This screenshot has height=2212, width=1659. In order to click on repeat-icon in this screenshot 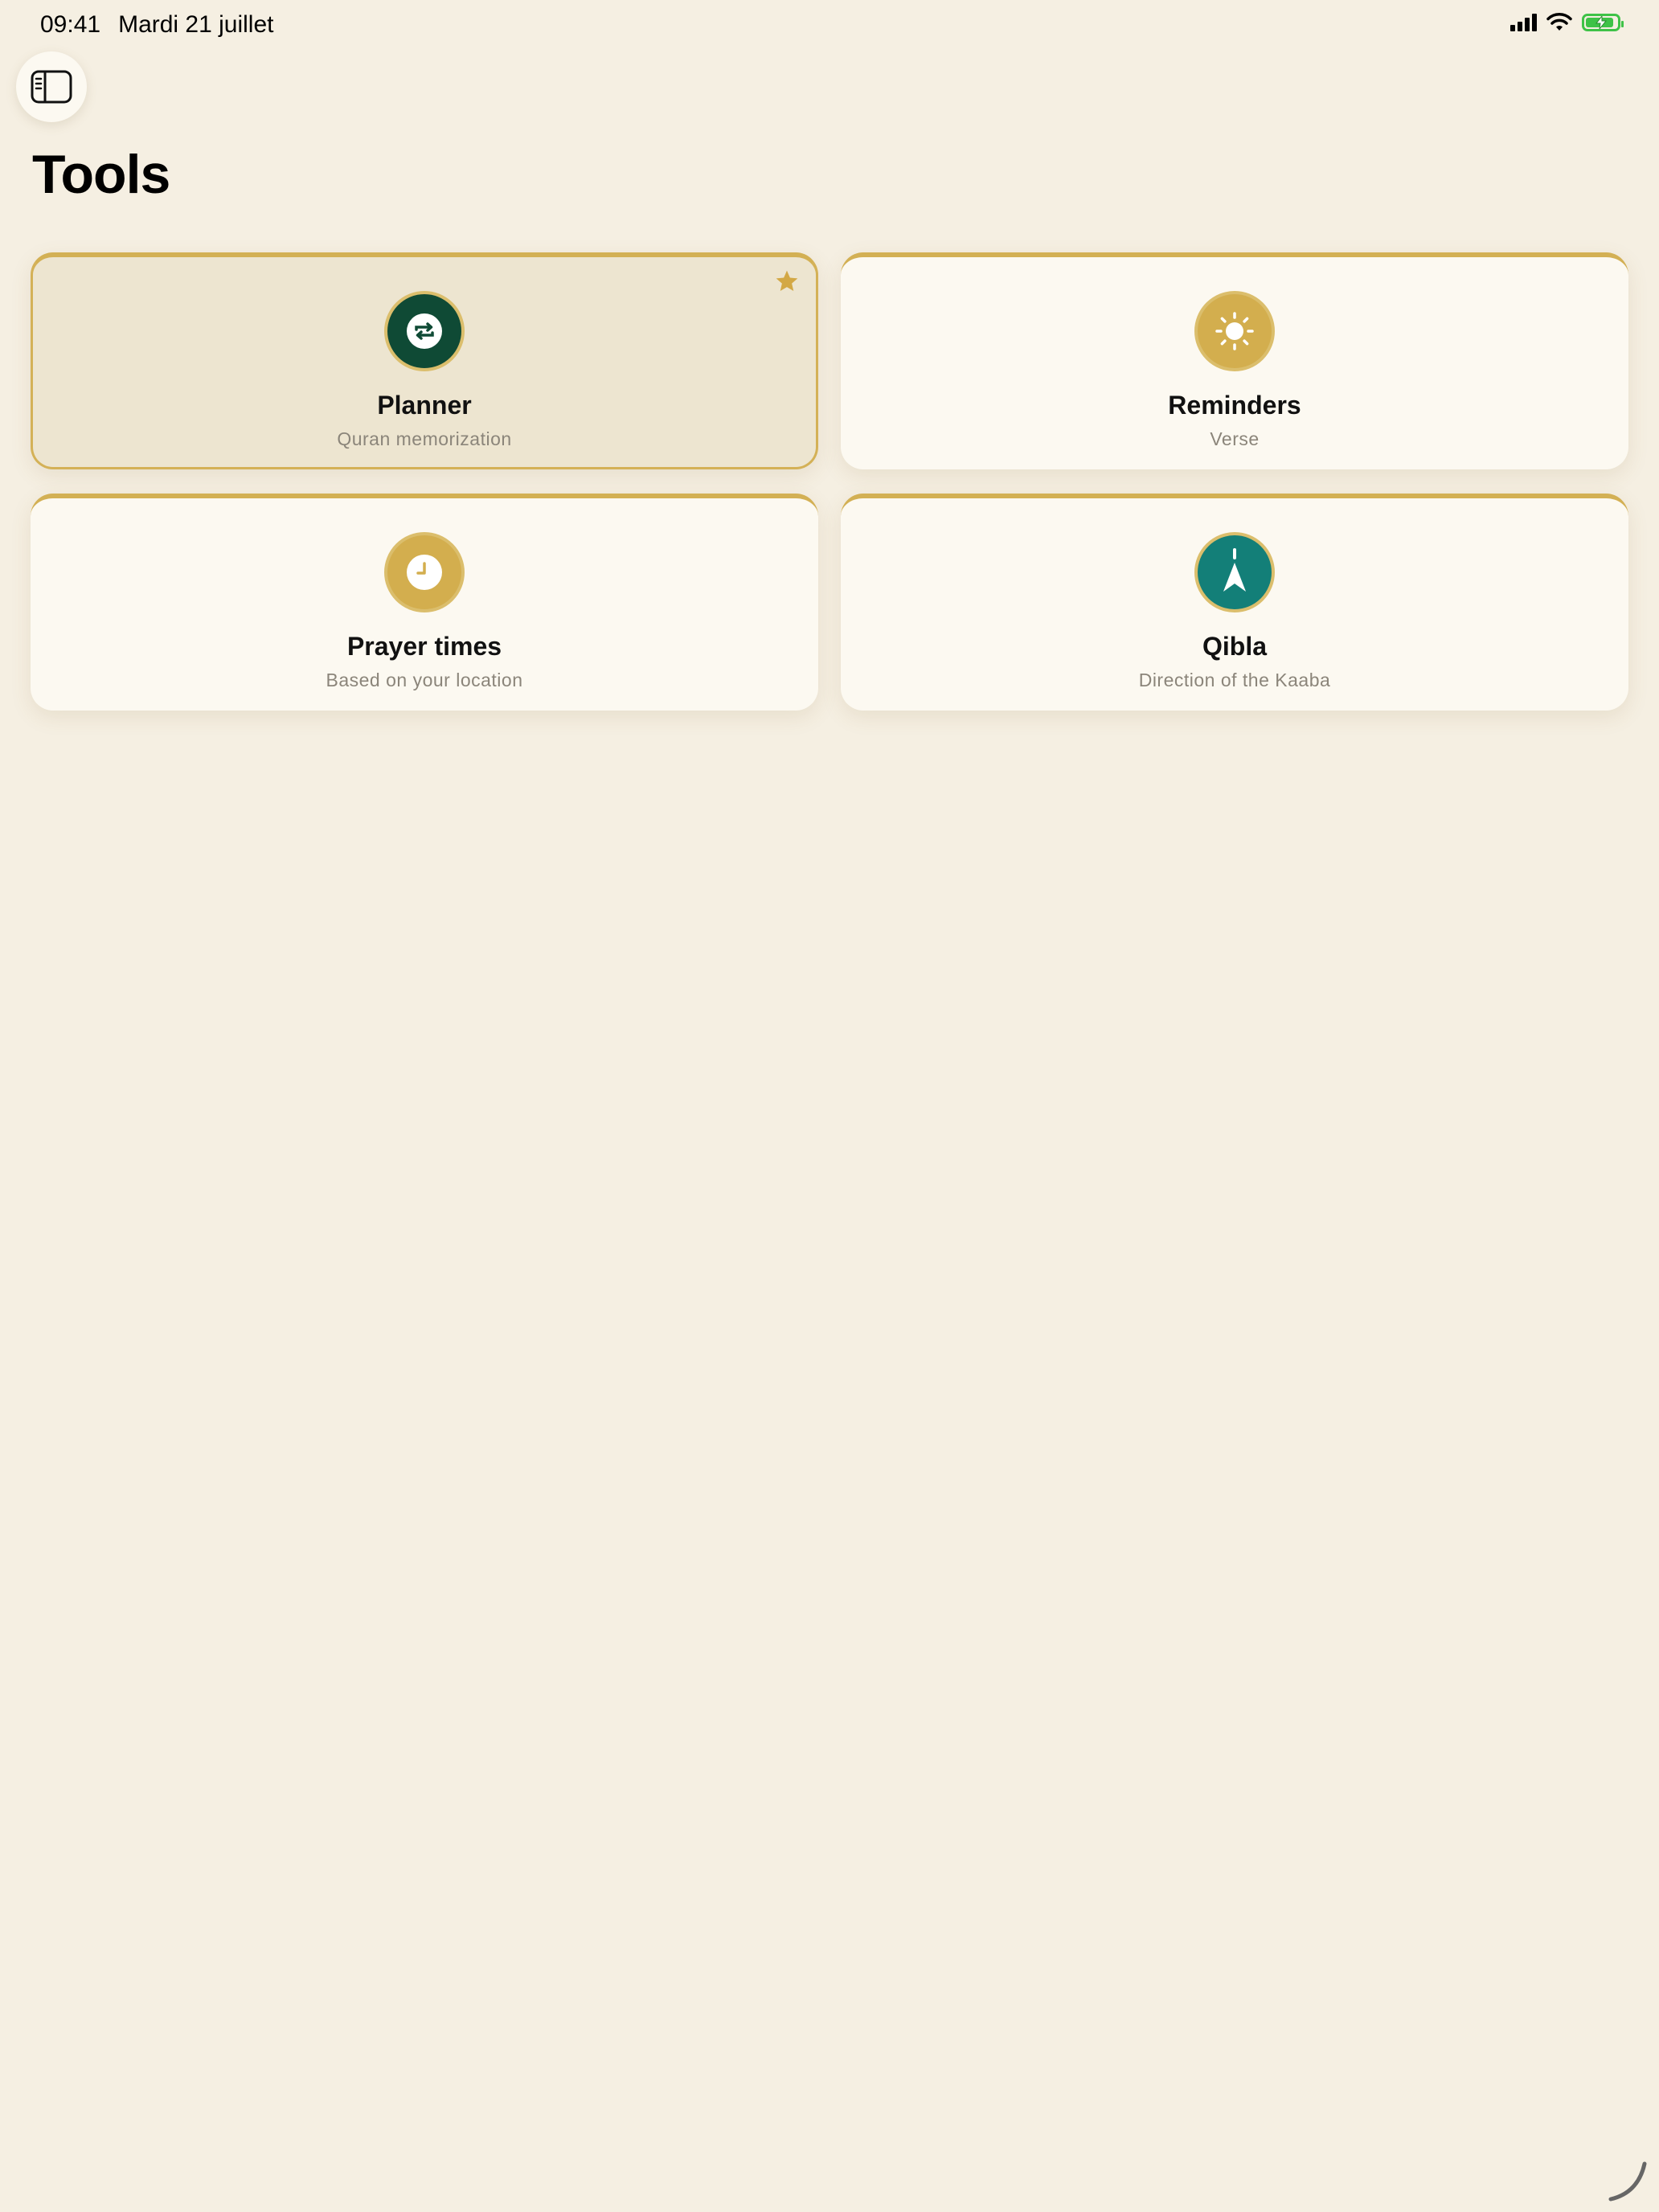, I will do `click(424, 331)`.